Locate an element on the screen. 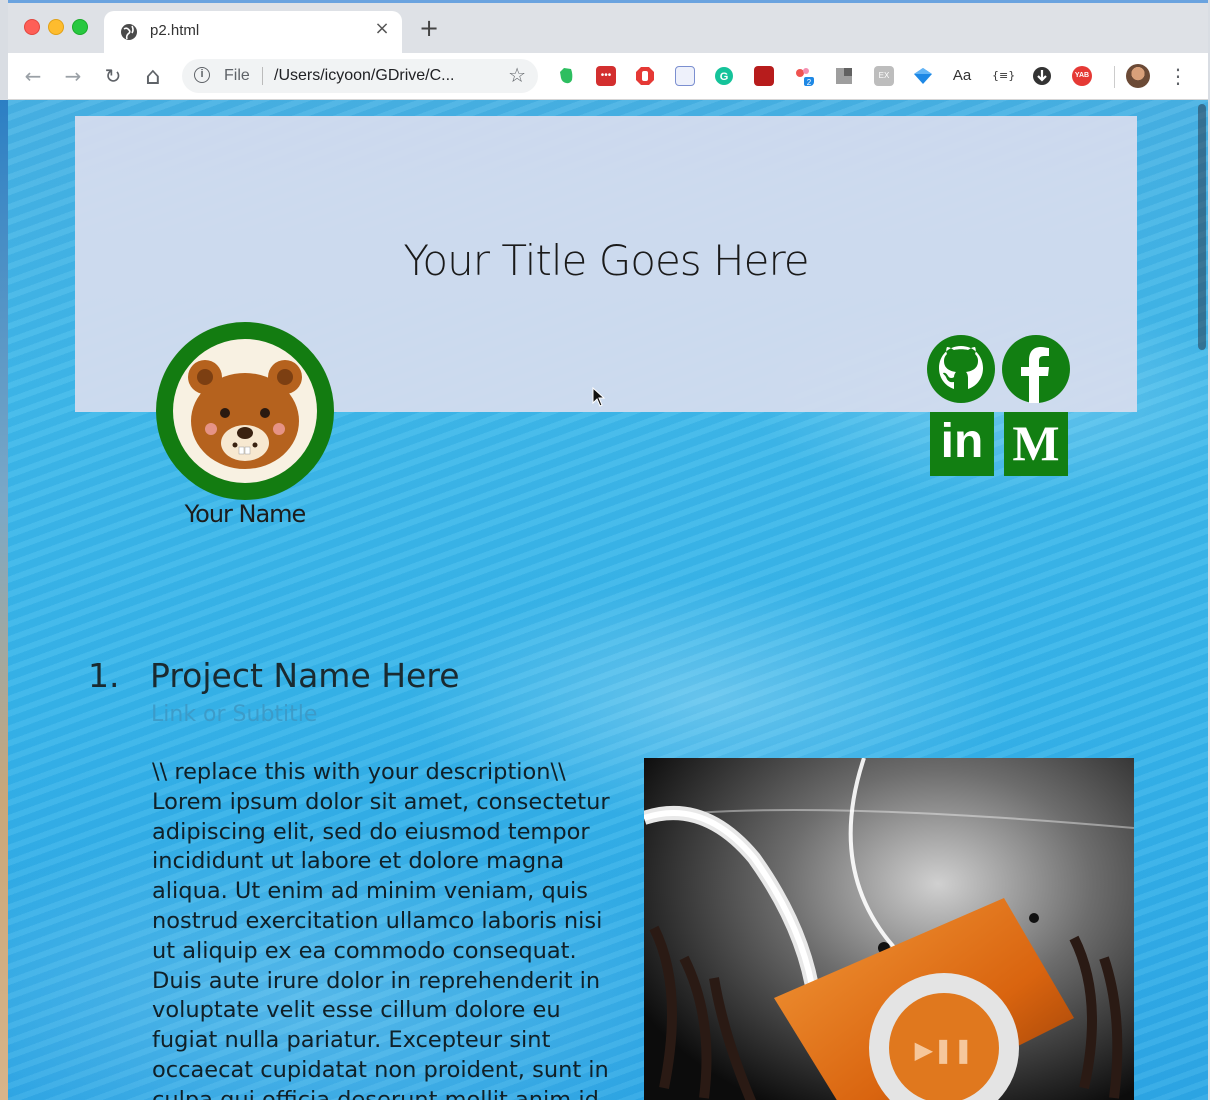  home-button: ⌂ is located at coordinates (153, 76).